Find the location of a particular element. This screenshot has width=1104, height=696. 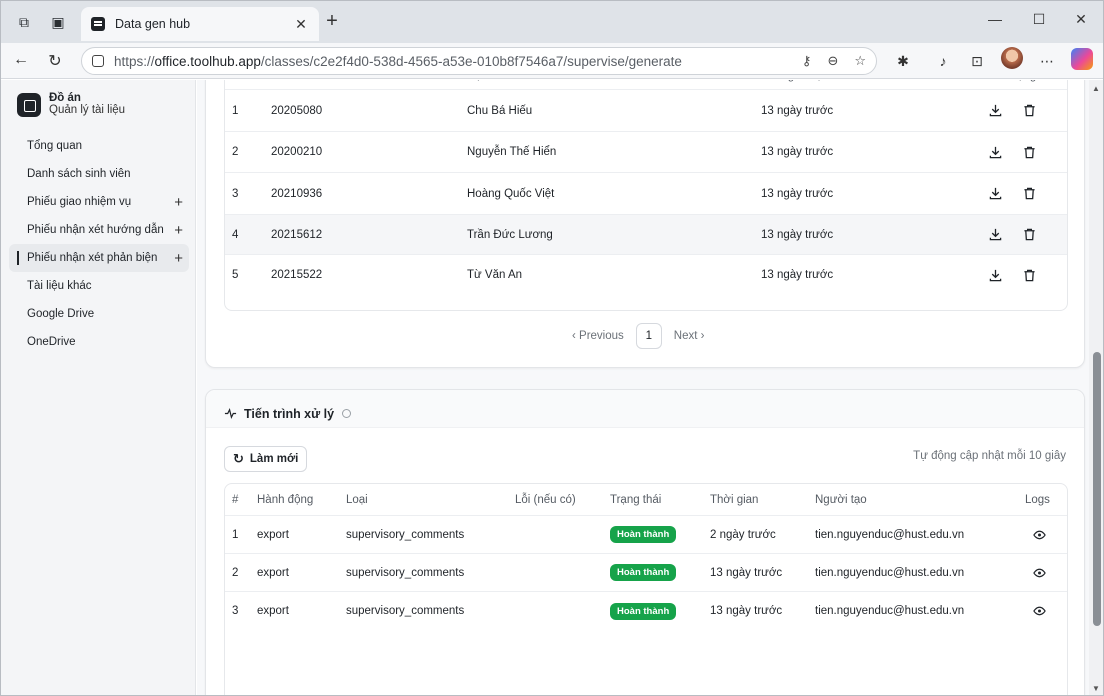

next-label: Next is located at coordinates (685, 336).